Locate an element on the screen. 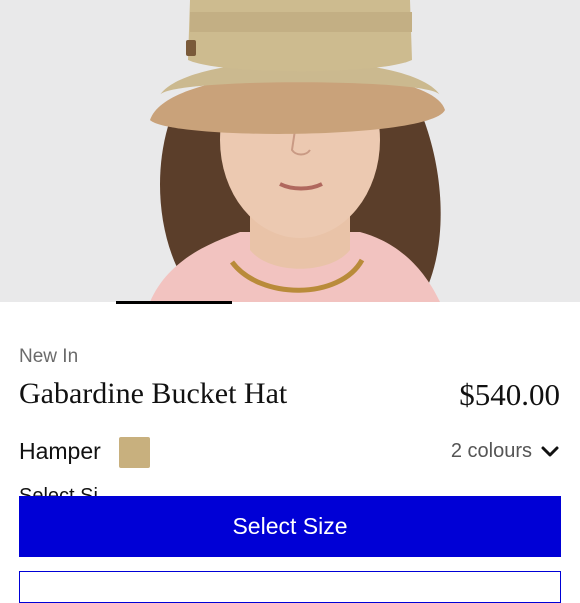  select-size-button: Select Size is located at coordinates (290, 526).